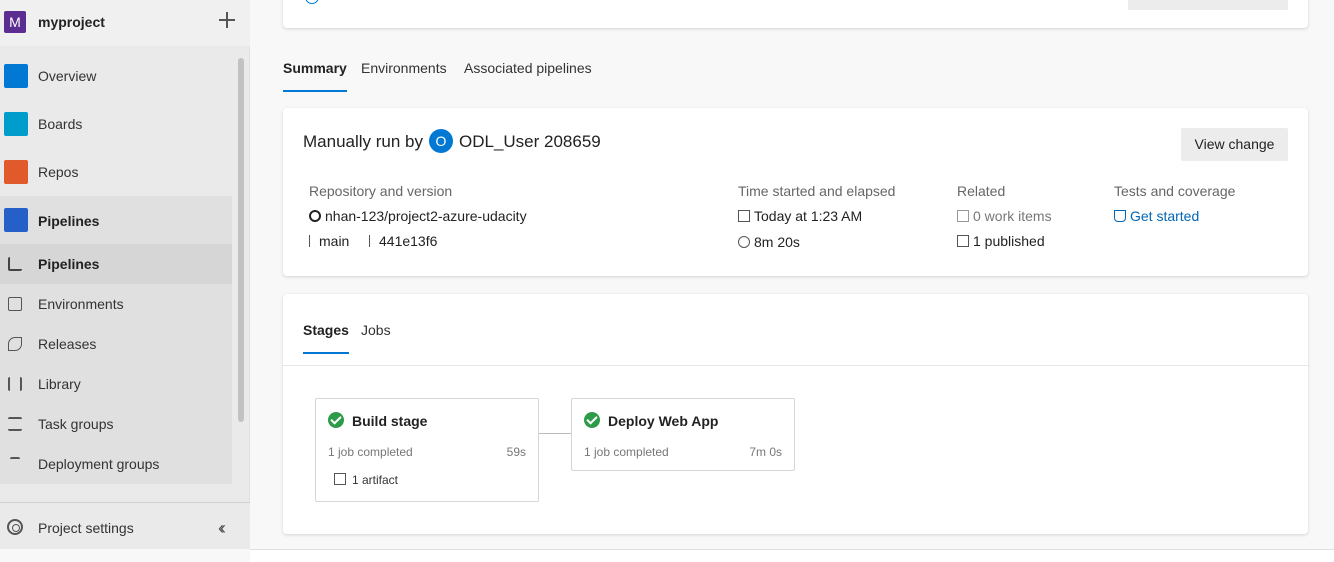  I want to click on sidebar-item-boards: Boards, so click(116, 124).